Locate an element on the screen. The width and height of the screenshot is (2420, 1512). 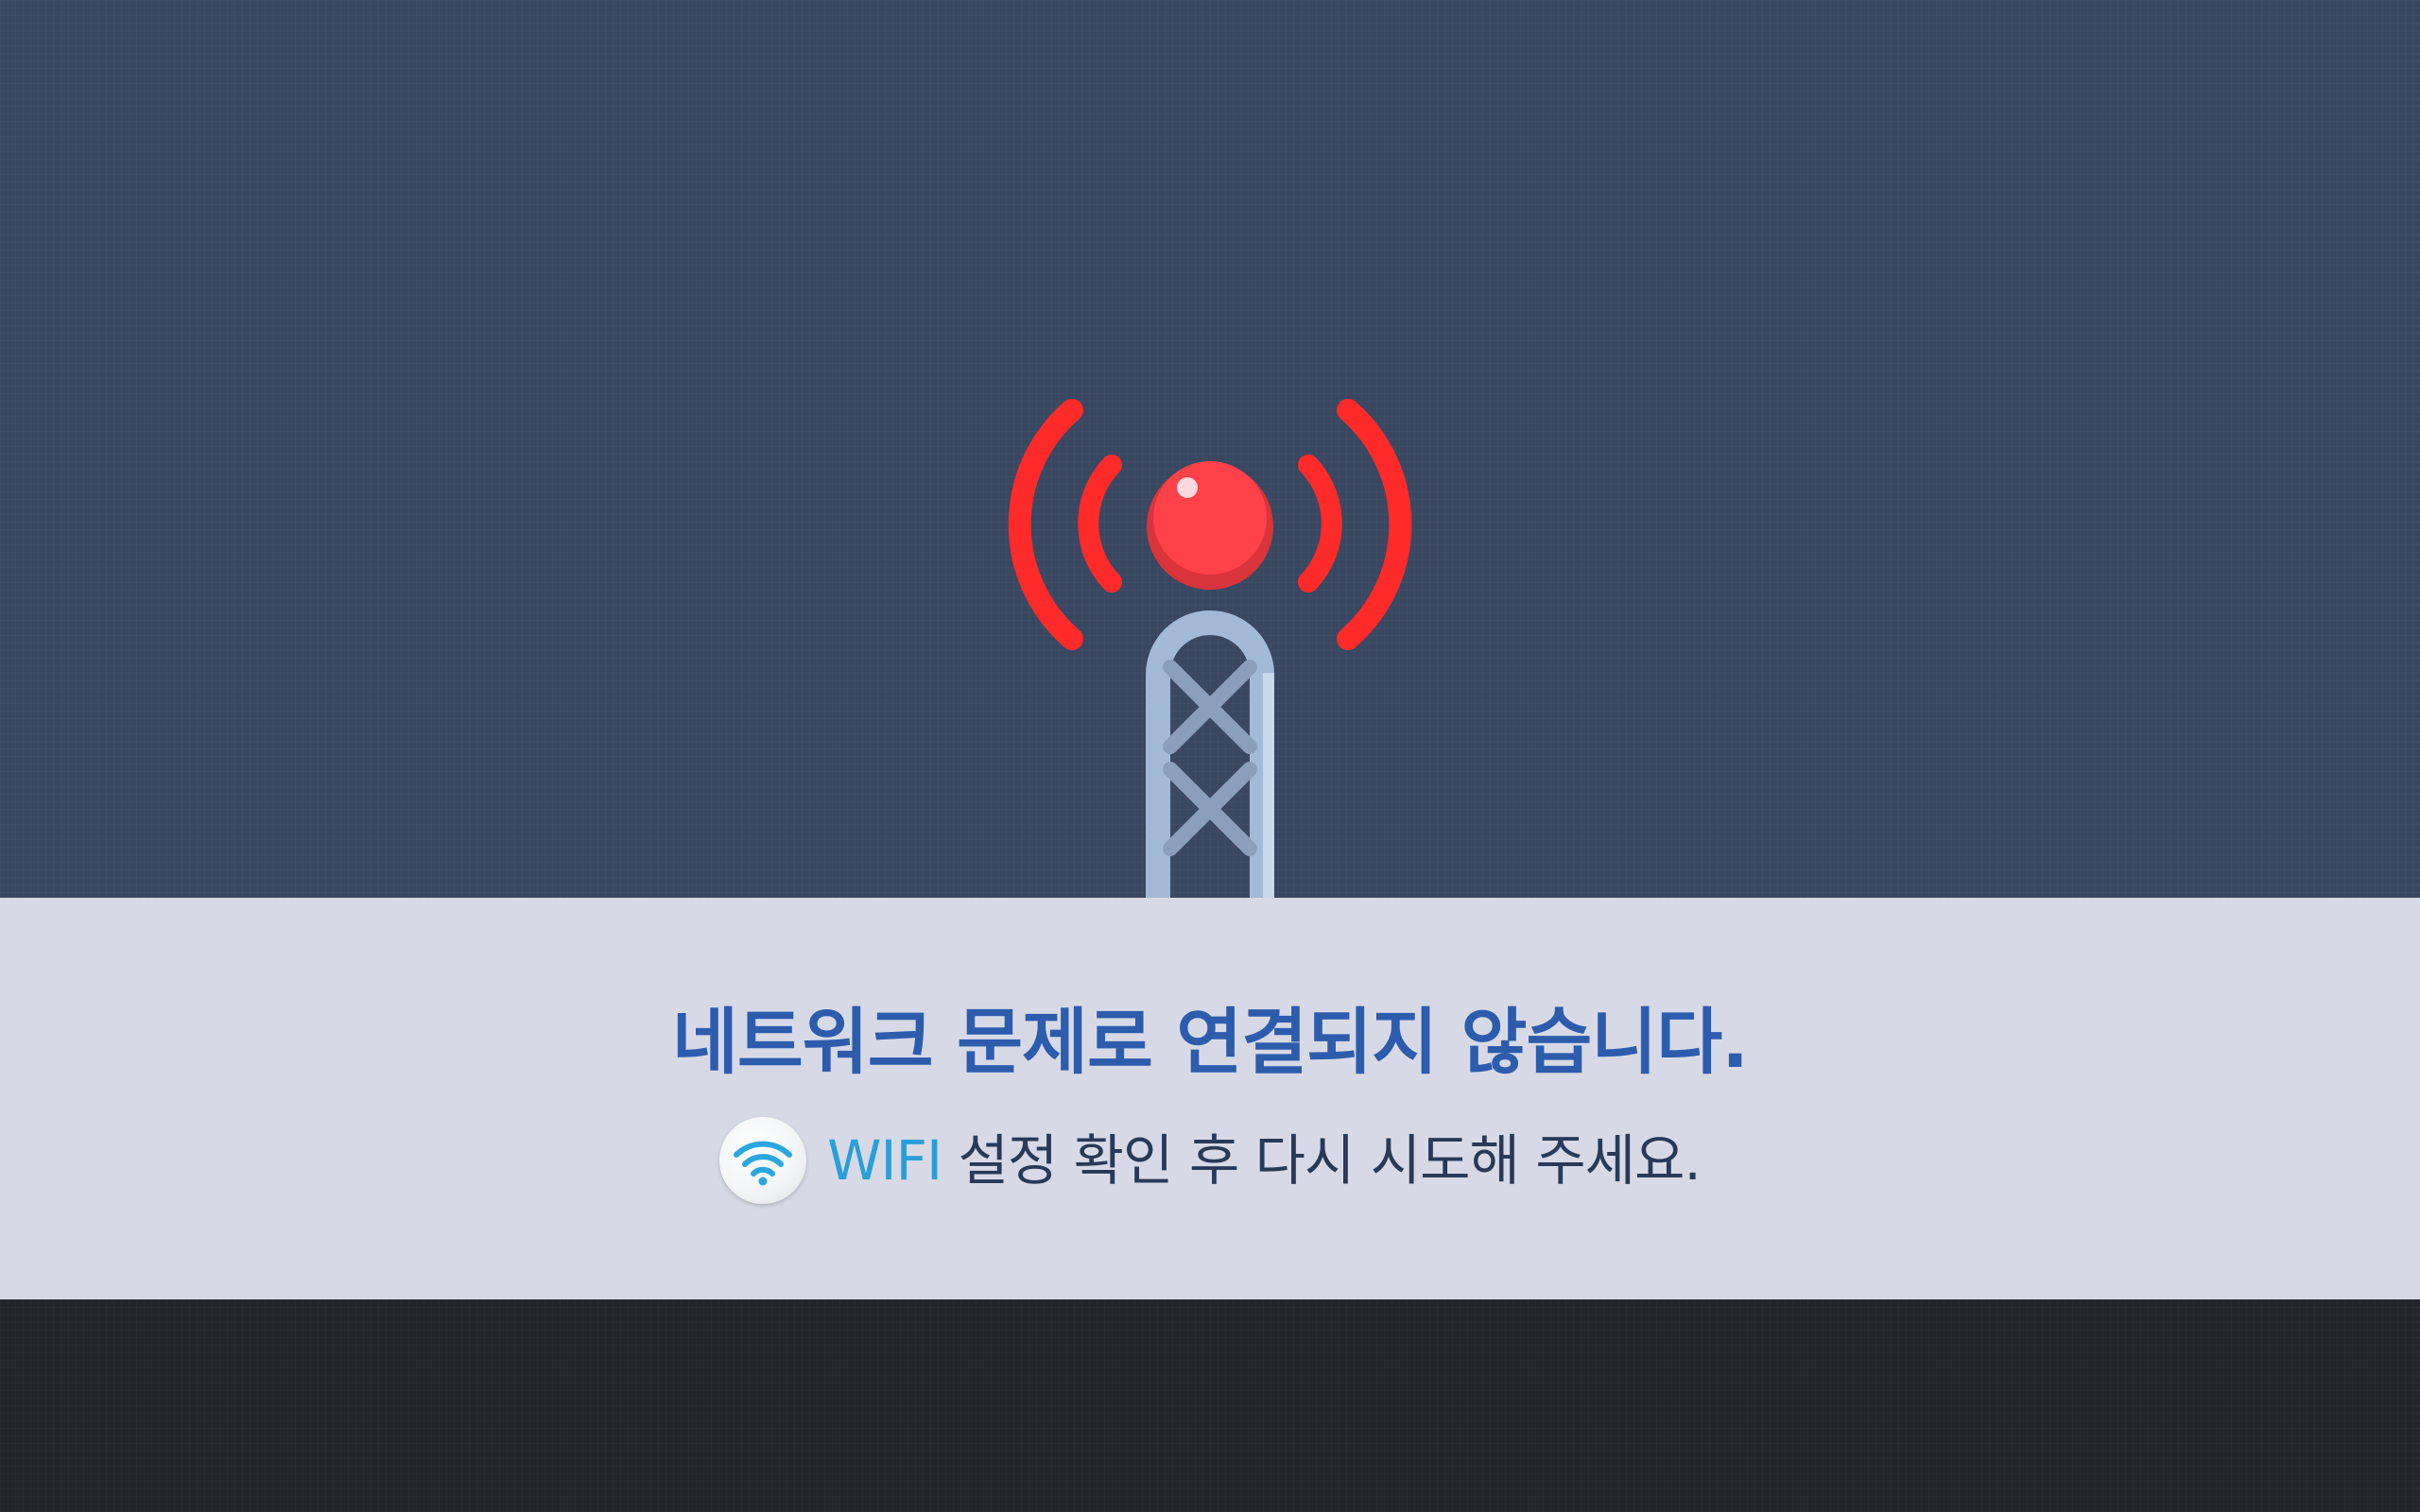
error-hint-text: WIFI 설정 확인 후 다시 시도해 주세요. is located at coordinates (1264, 1160).